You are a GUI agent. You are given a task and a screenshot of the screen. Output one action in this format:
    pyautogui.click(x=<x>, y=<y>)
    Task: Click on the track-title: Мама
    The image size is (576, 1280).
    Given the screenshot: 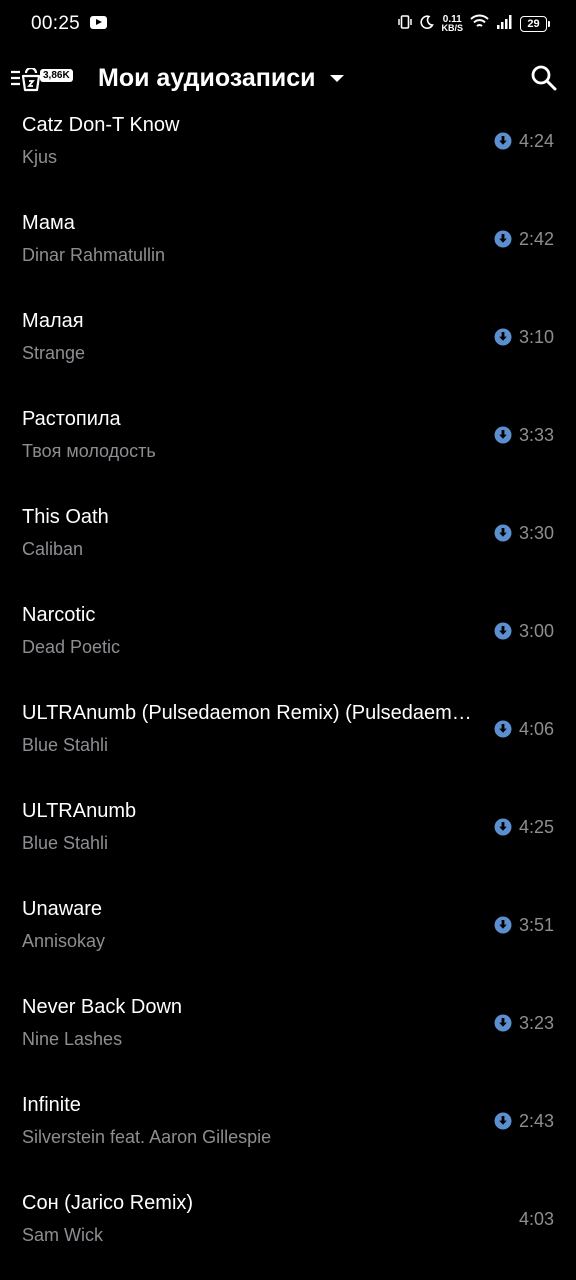 What is the action you would take?
    pyautogui.click(x=48, y=223)
    